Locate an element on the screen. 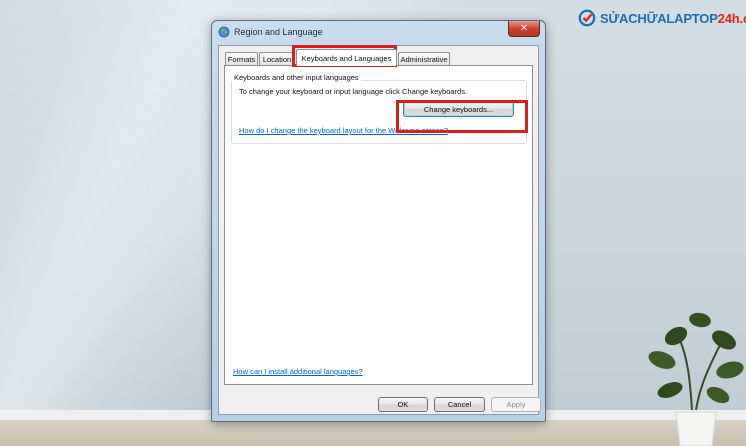 This screenshot has width=746, height=446. brand-logo-text: SỬACHỮALAPTOP is located at coordinates (659, 18).